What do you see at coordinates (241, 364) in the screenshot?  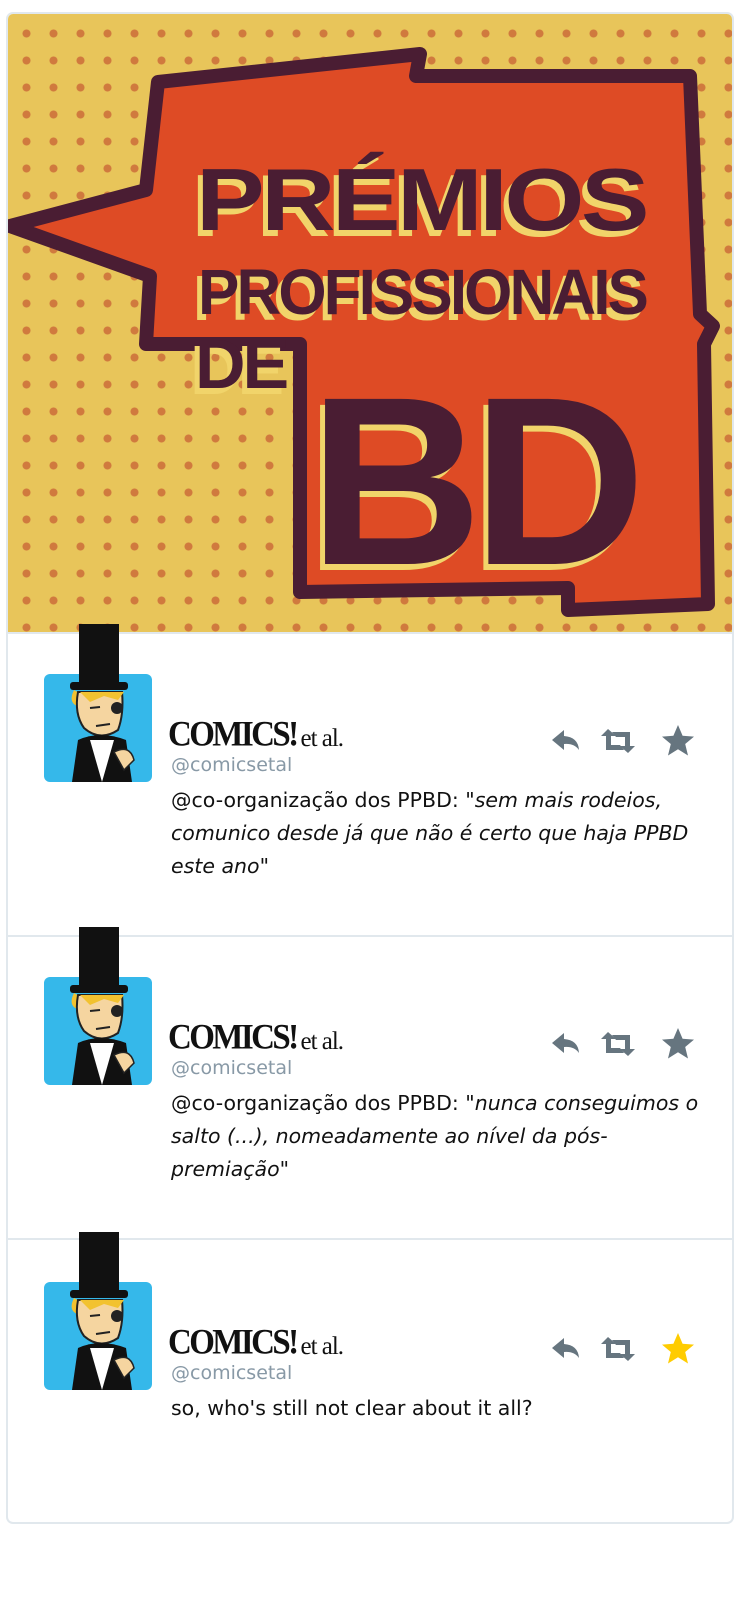 I see `banner-title-line3: DE` at bounding box center [241, 364].